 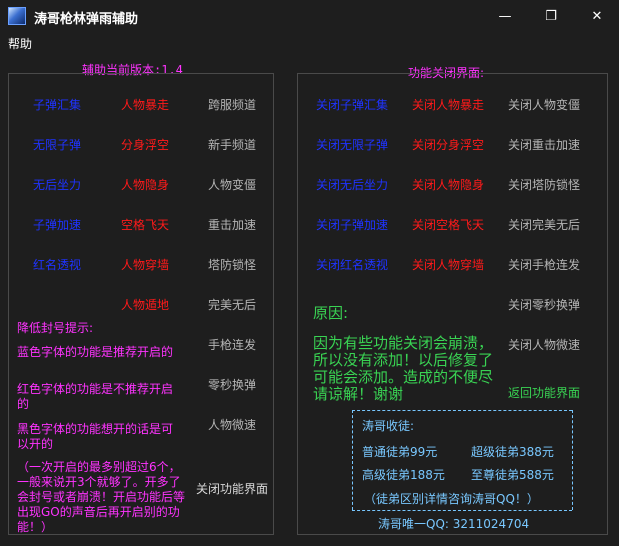 What do you see at coordinates (544, 304) in the screenshot?
I see `close-instant-reload: 关闭零秒换弹` at bounding box center [544, 304].